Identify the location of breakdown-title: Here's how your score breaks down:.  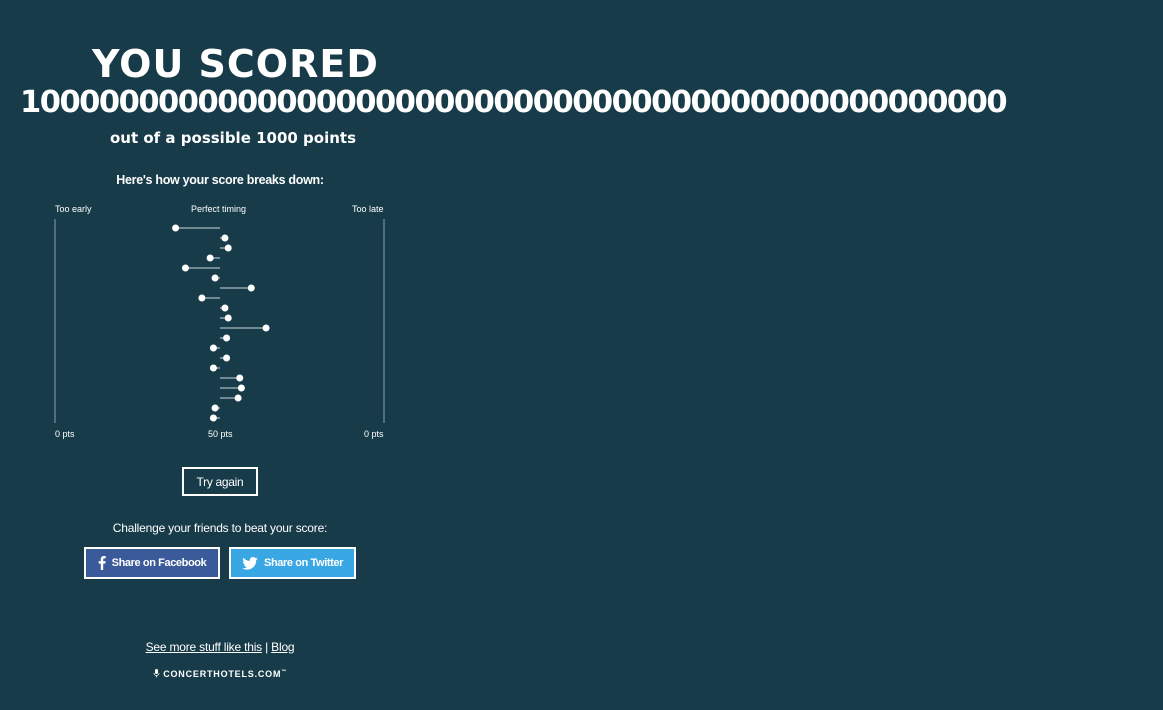
(220, 180).